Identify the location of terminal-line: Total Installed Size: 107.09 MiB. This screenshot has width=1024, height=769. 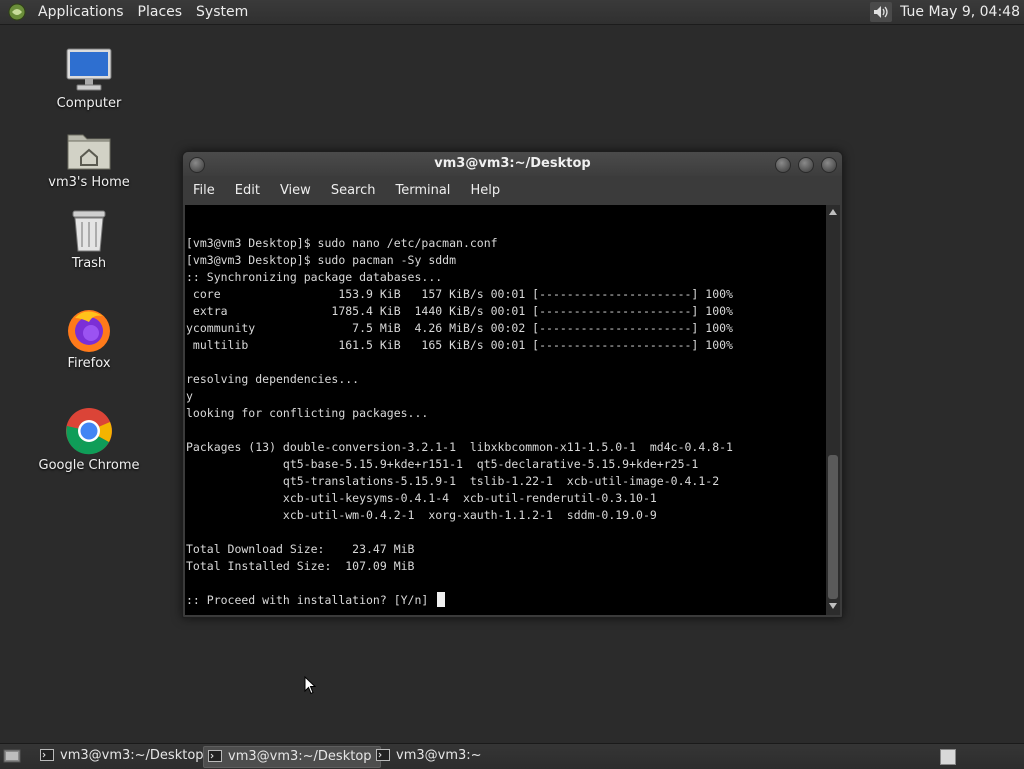
(300, 566).